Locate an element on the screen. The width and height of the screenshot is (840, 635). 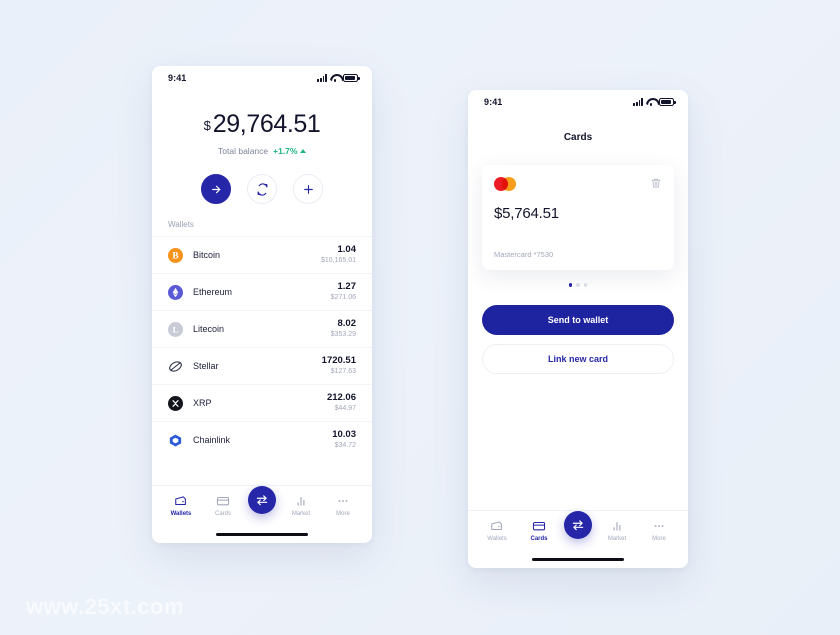
battery-icon is located at coordinates (667, 102).